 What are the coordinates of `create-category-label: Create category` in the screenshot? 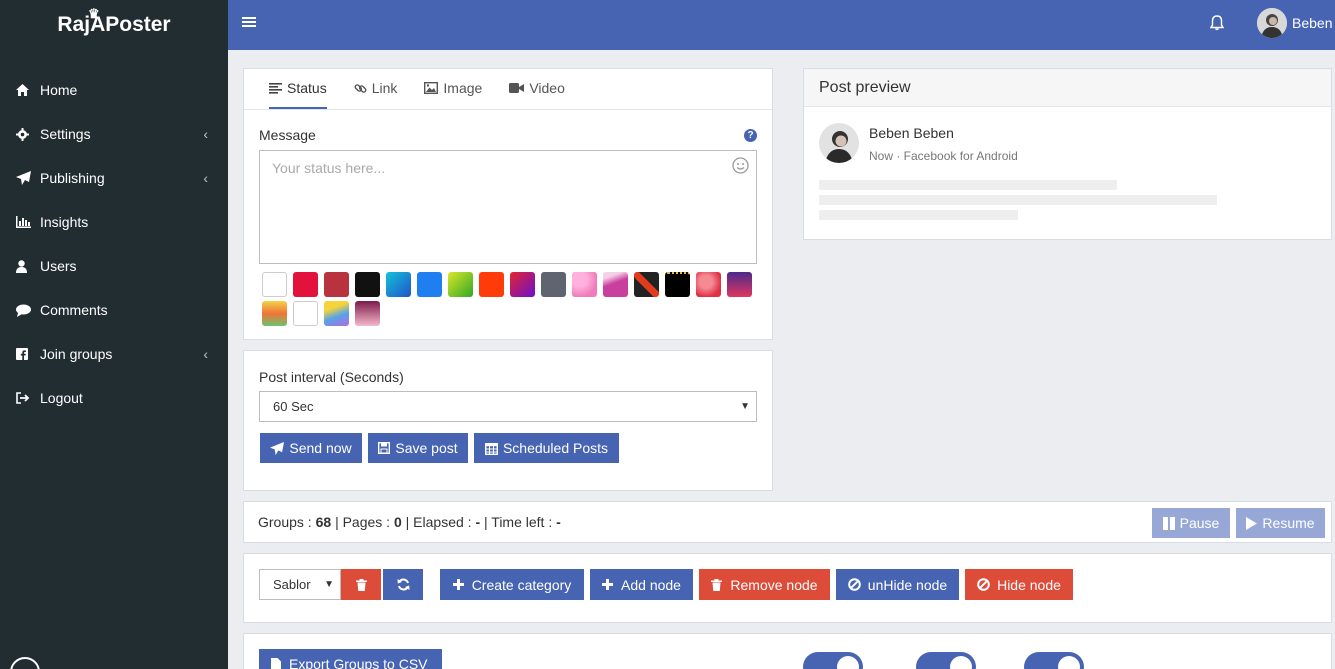 It's located at (521, 584).